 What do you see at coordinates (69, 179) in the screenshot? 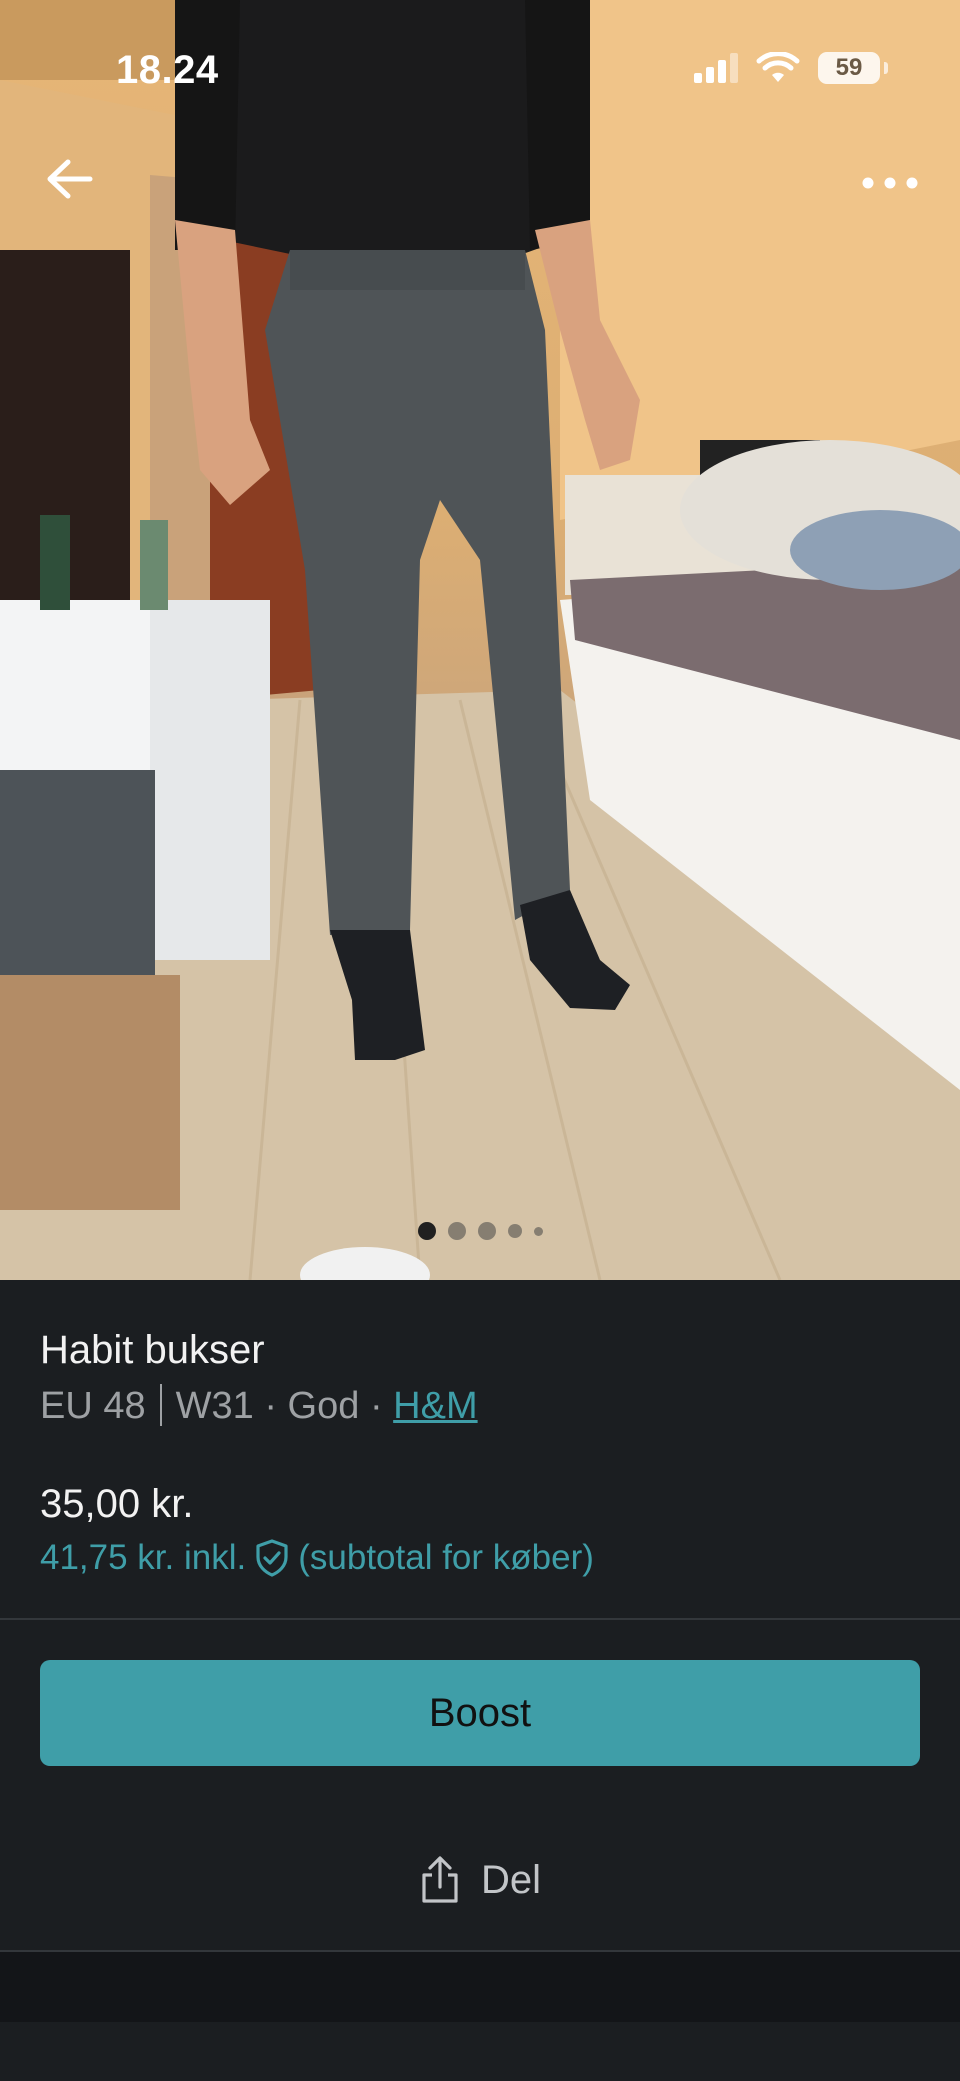
I see `back-arrow-icon` at bounding box center [69, 179].